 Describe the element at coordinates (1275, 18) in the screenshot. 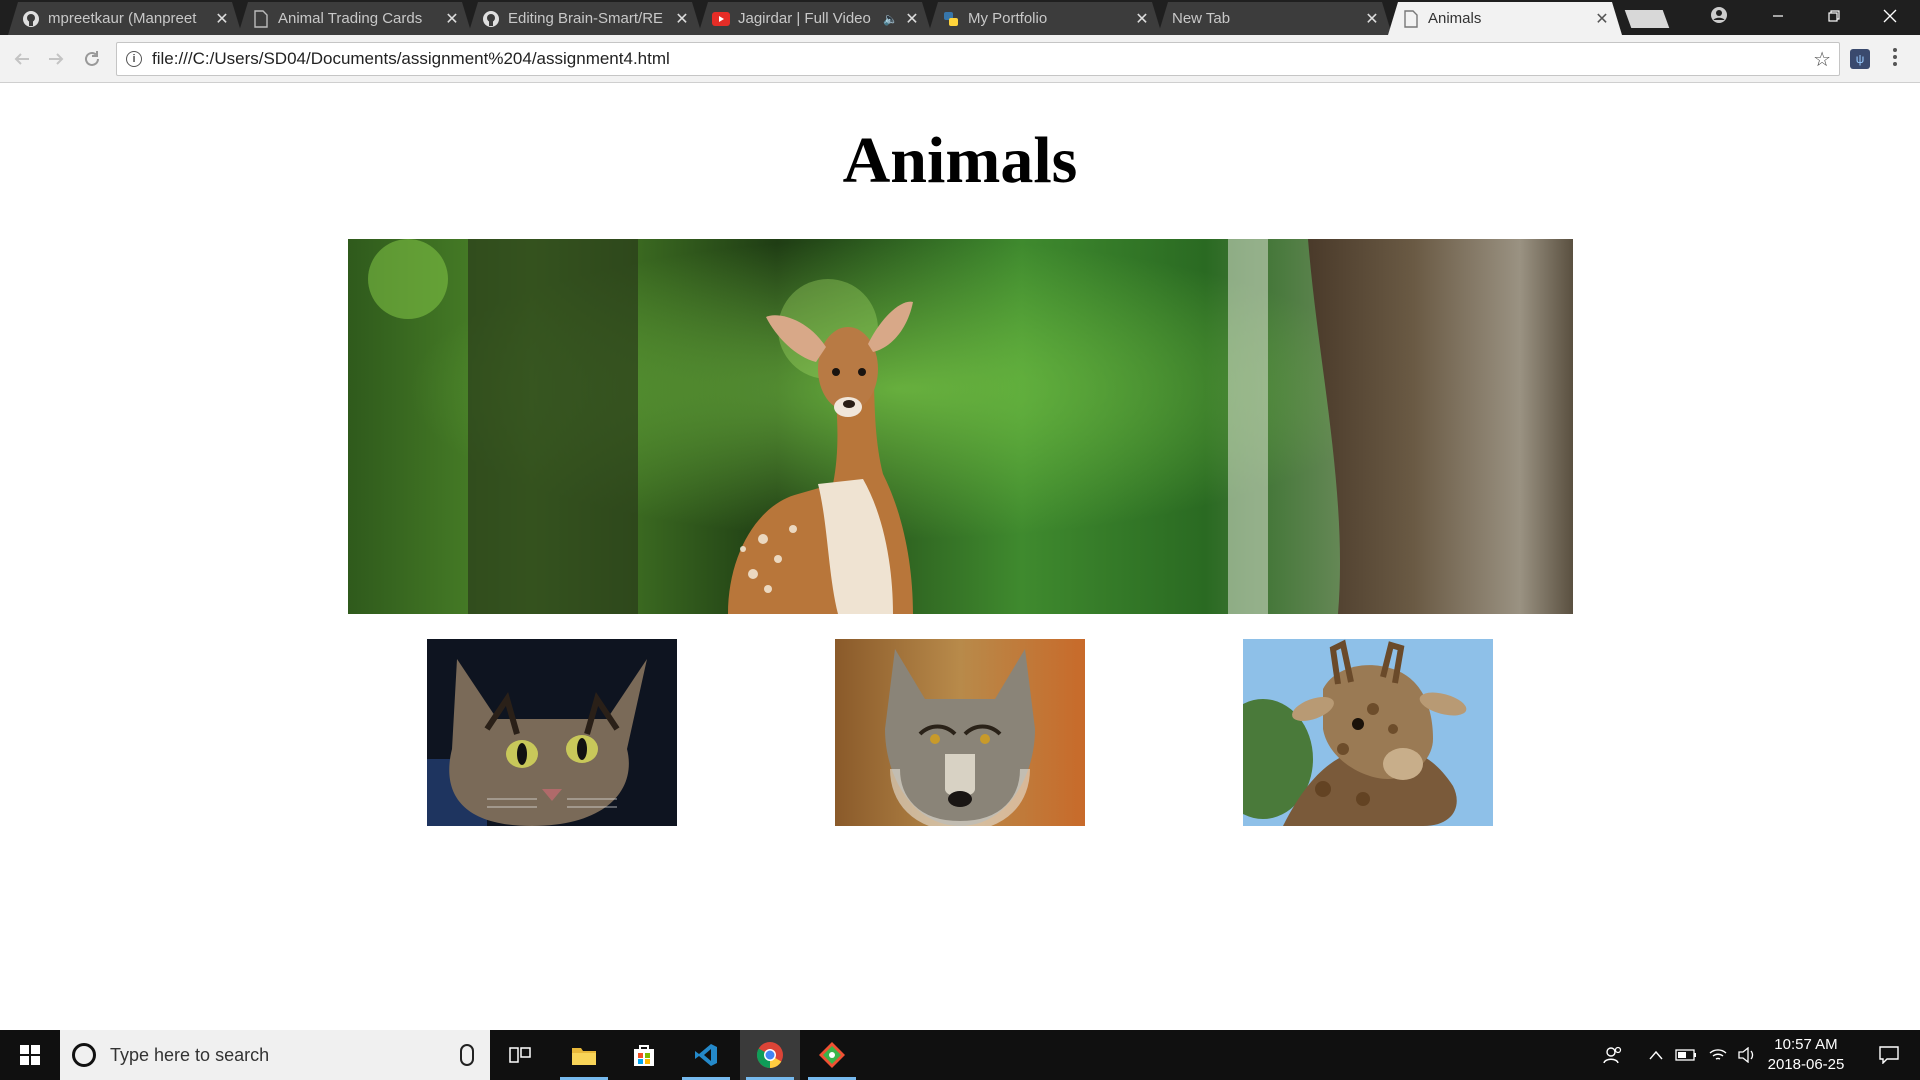

I see `tab-new-tab: New Tab ✕` at that location.